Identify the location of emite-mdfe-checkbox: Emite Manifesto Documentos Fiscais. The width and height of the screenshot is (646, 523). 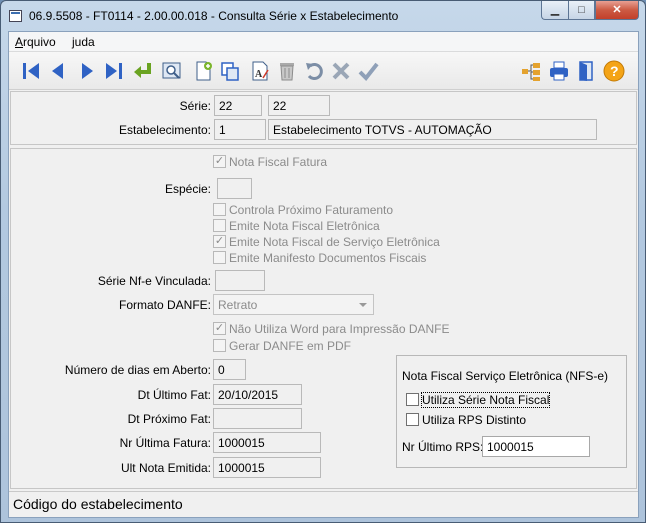
(319, 257).